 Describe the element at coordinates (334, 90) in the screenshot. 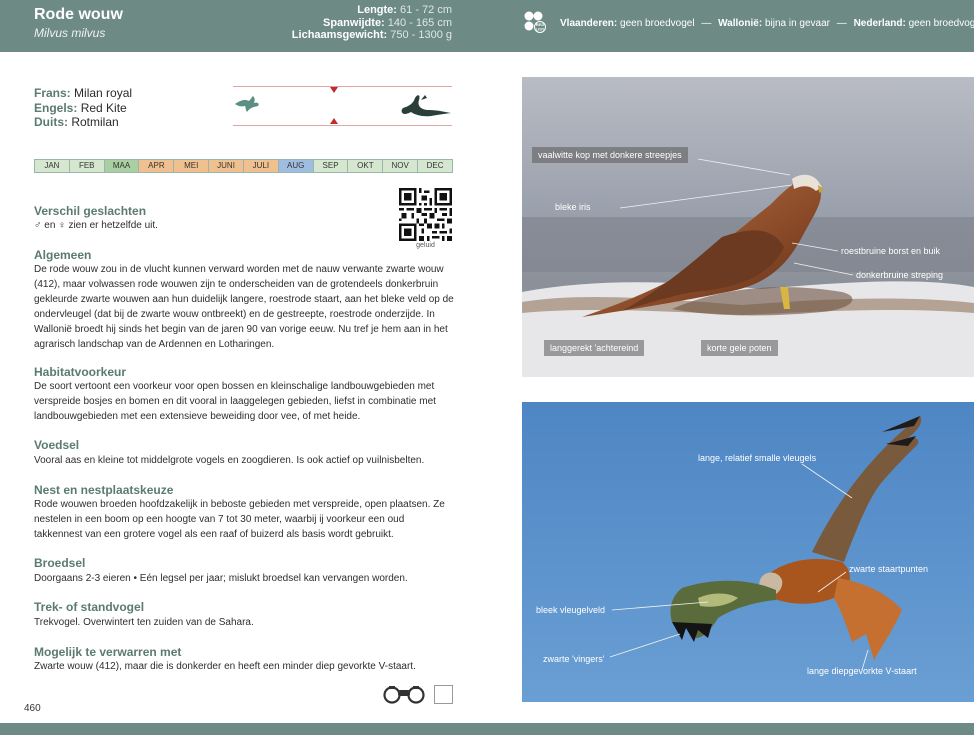

I see `max-size-marker-icon` at that location.